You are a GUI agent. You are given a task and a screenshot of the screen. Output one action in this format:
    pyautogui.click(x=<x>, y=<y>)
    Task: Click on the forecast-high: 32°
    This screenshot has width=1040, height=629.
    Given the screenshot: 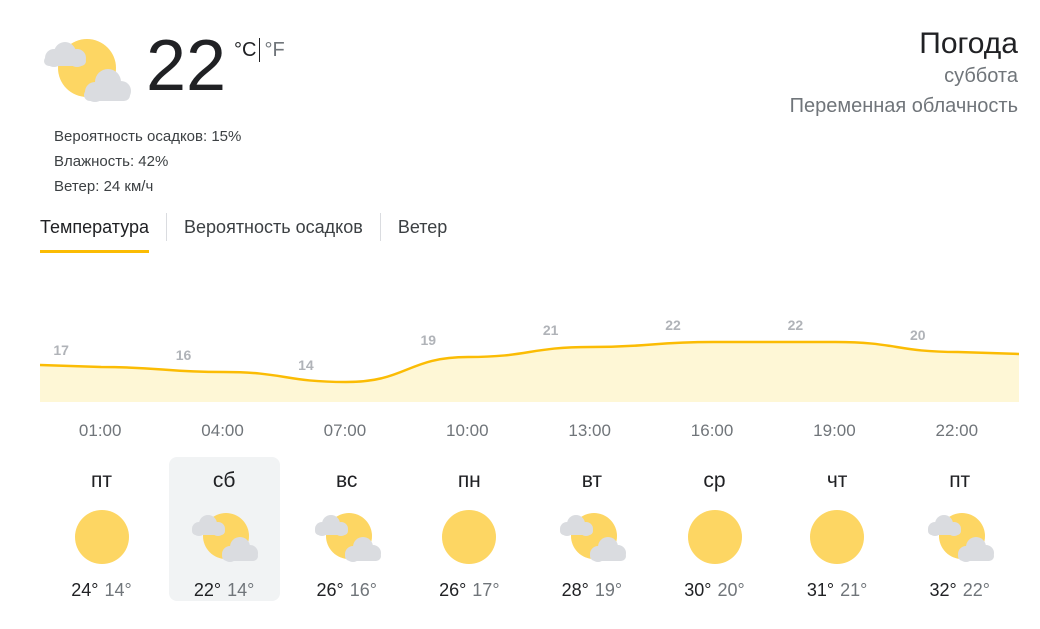 What is the action you would take?
    pyautogui.click(x=943, y=590)
    